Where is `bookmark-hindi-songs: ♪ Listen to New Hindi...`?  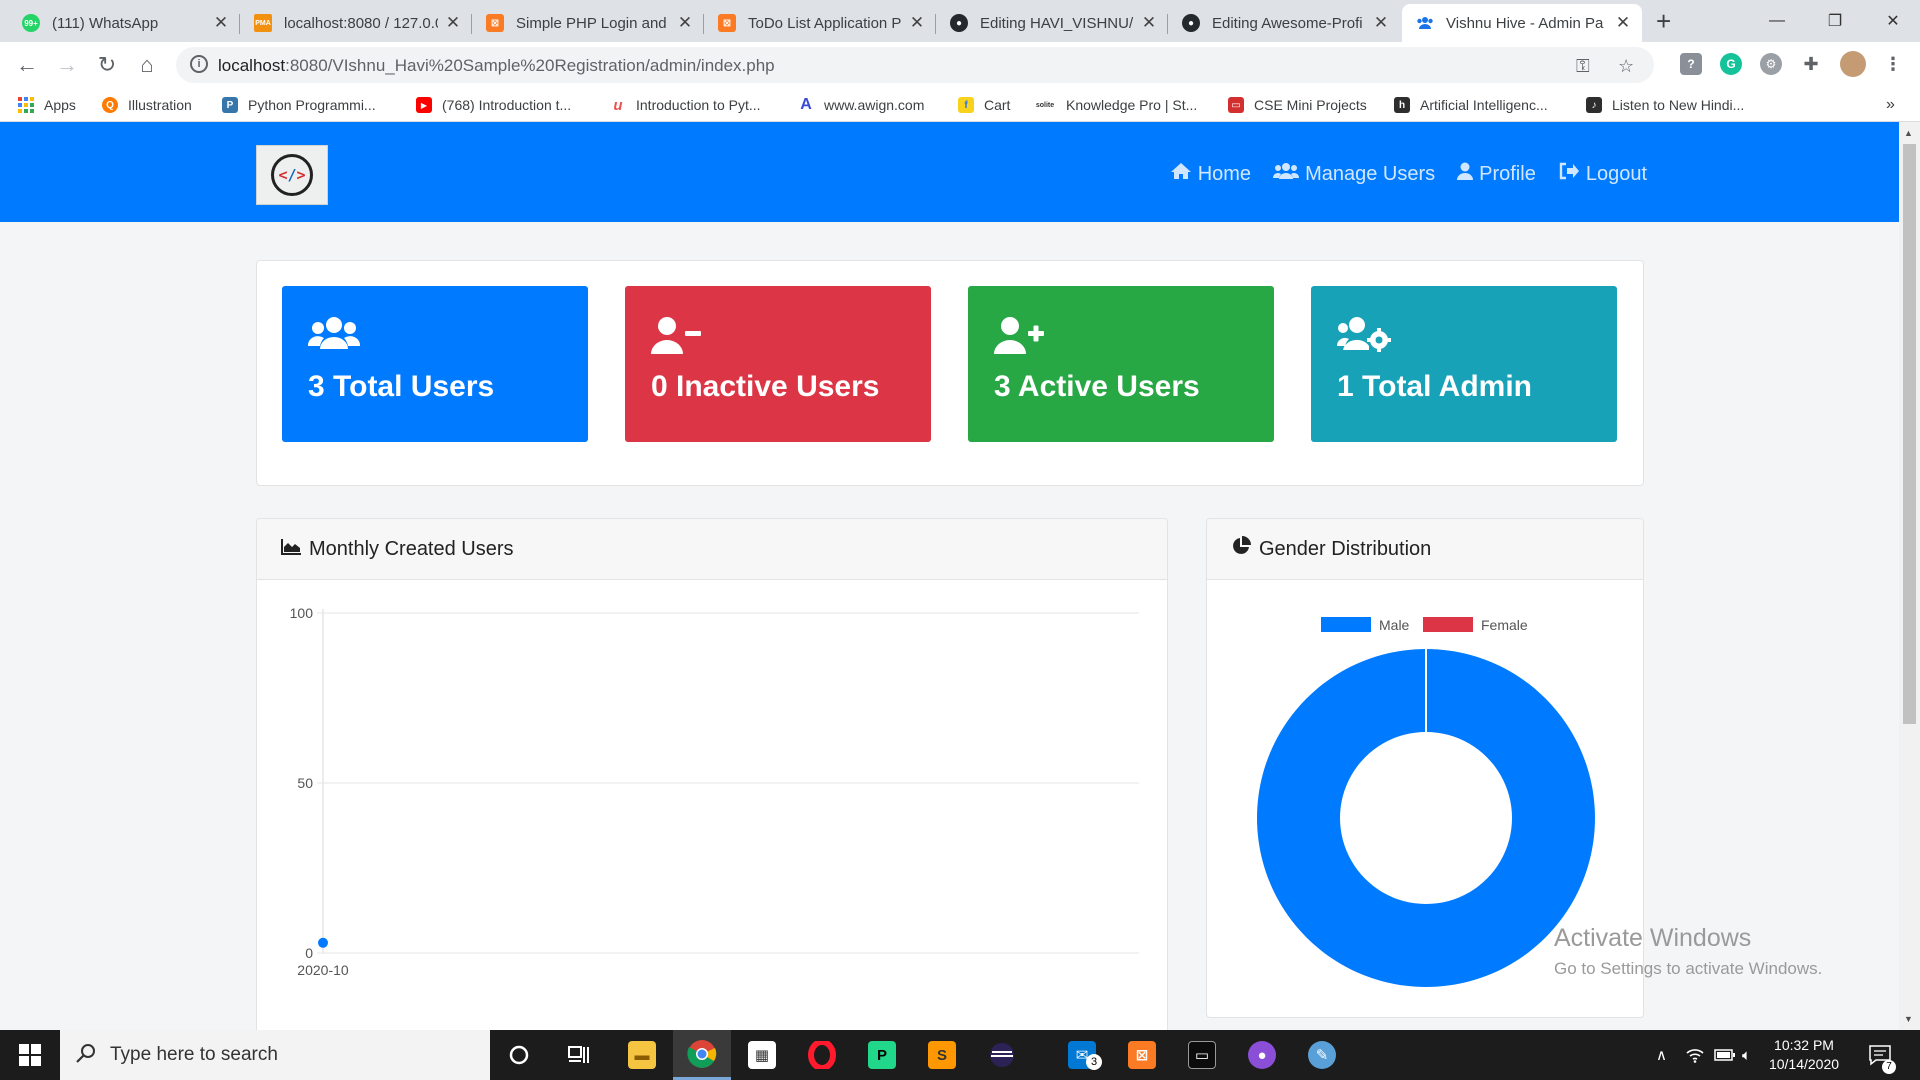 bookmark-hindi-songs: ♪ Listen to New Hindi... is located at coordinates (1665, 105).